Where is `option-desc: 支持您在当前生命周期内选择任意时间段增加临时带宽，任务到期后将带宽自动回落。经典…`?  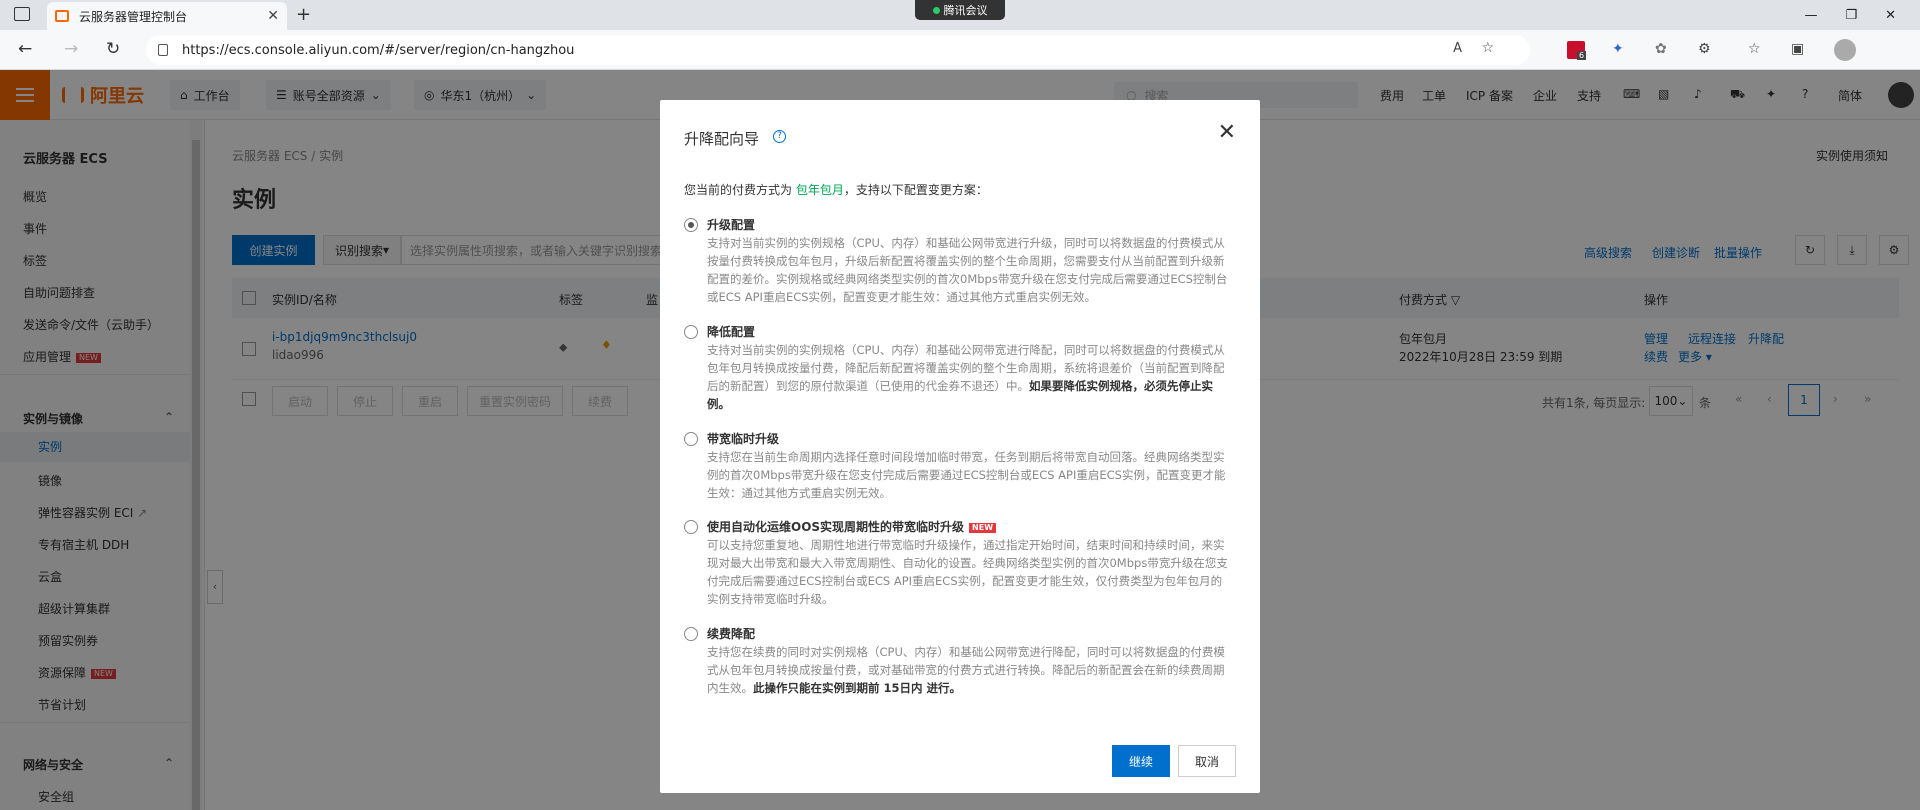
option-desc: 支持您在当前生命周期内选择任意时间段增加临时带宽，任务到期后将带宽自动回落。经典… is located at coordinates (966, 475).